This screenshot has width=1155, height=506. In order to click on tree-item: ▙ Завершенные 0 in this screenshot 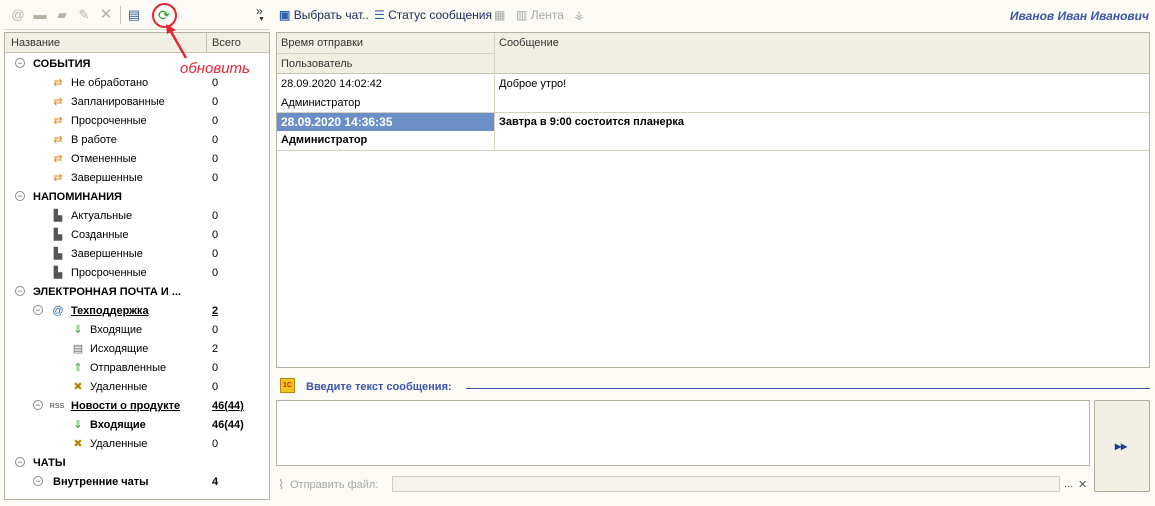, I will do `click(137, 254)`.